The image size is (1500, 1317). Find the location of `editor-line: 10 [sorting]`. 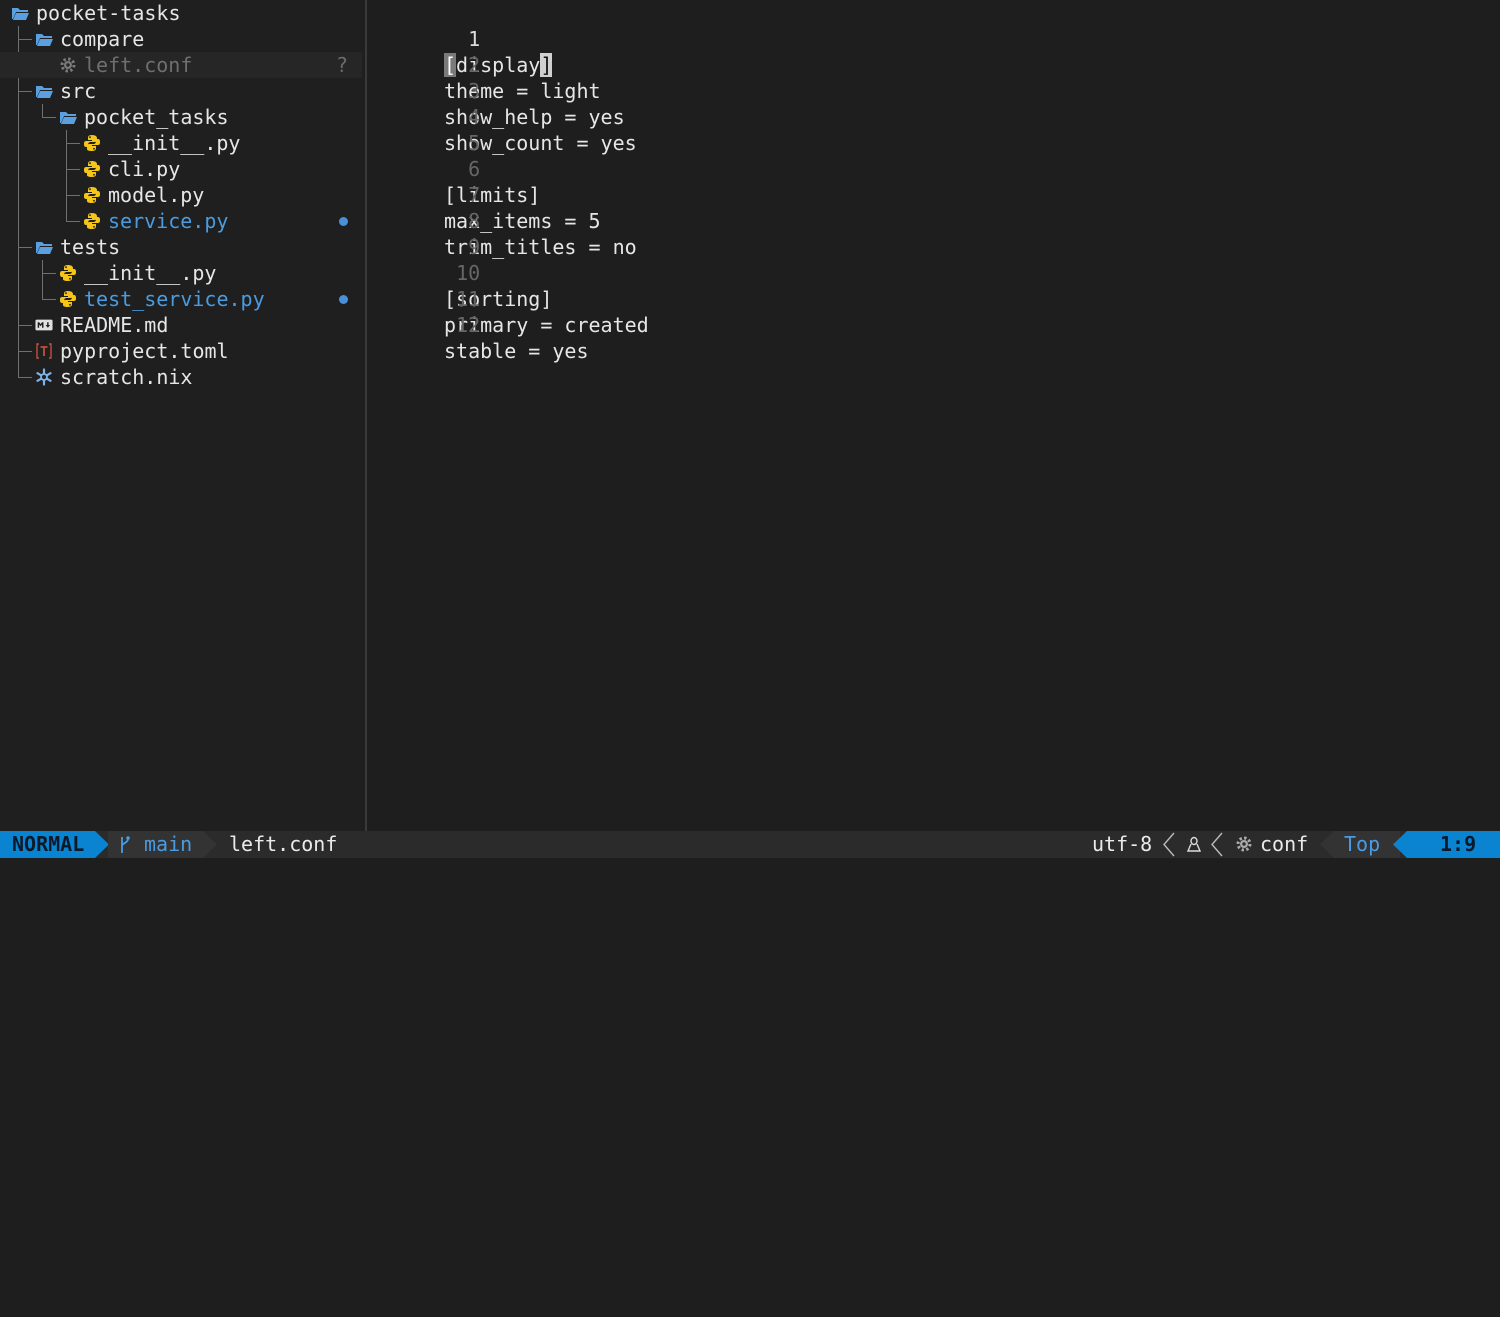

editor-line: 10 [sorting] is located at coordinates (459, 272).